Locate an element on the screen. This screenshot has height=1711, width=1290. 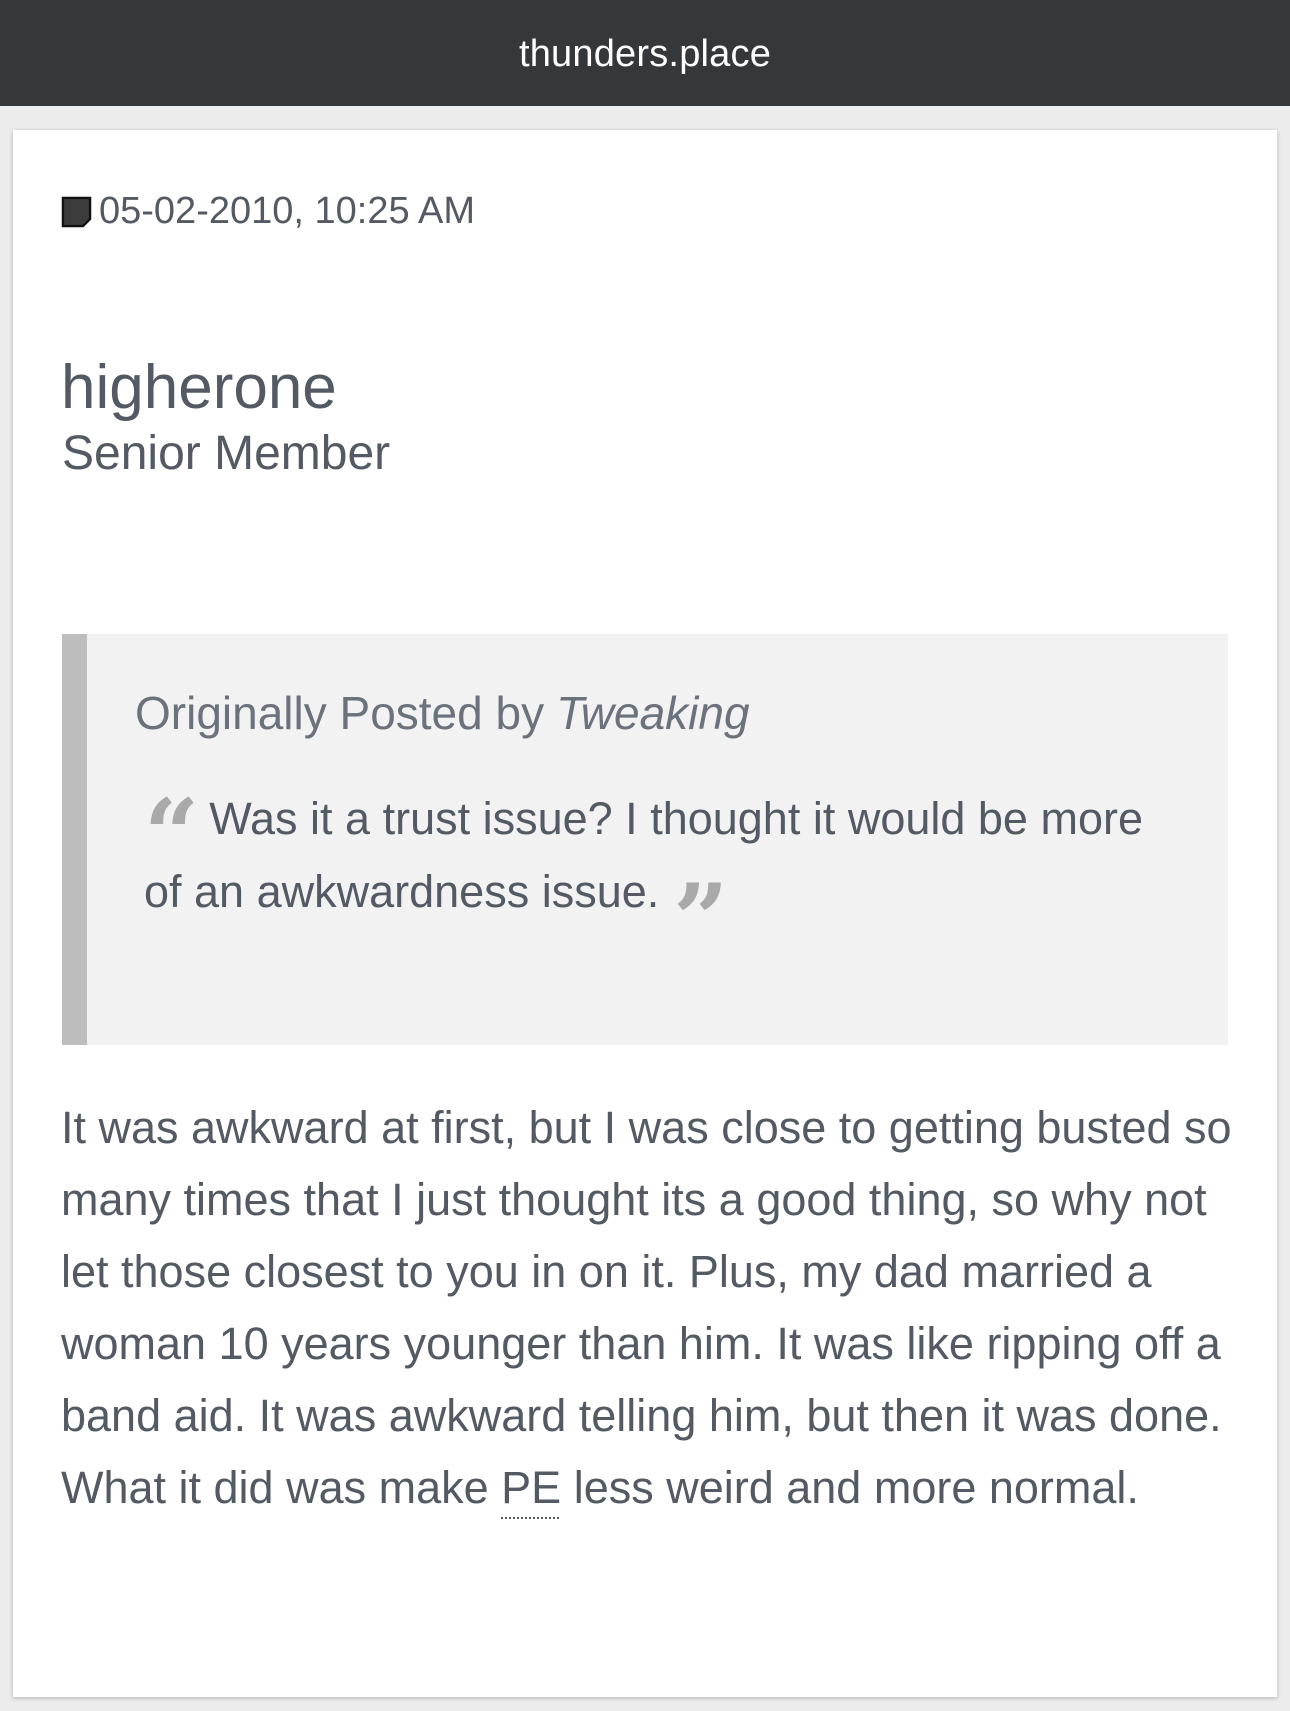
quote-label: Originally Posted by is located at coordinates (340, 713).